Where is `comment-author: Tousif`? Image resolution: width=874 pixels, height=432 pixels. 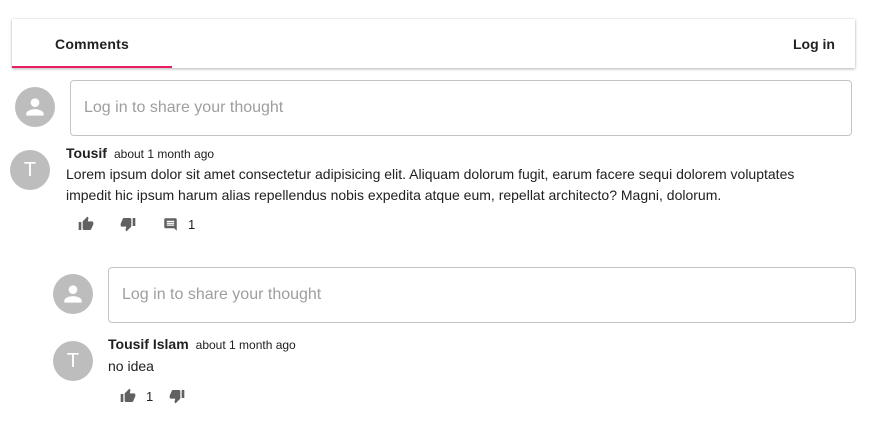 comment-author: Tousif is located at coordinates (86, 153).